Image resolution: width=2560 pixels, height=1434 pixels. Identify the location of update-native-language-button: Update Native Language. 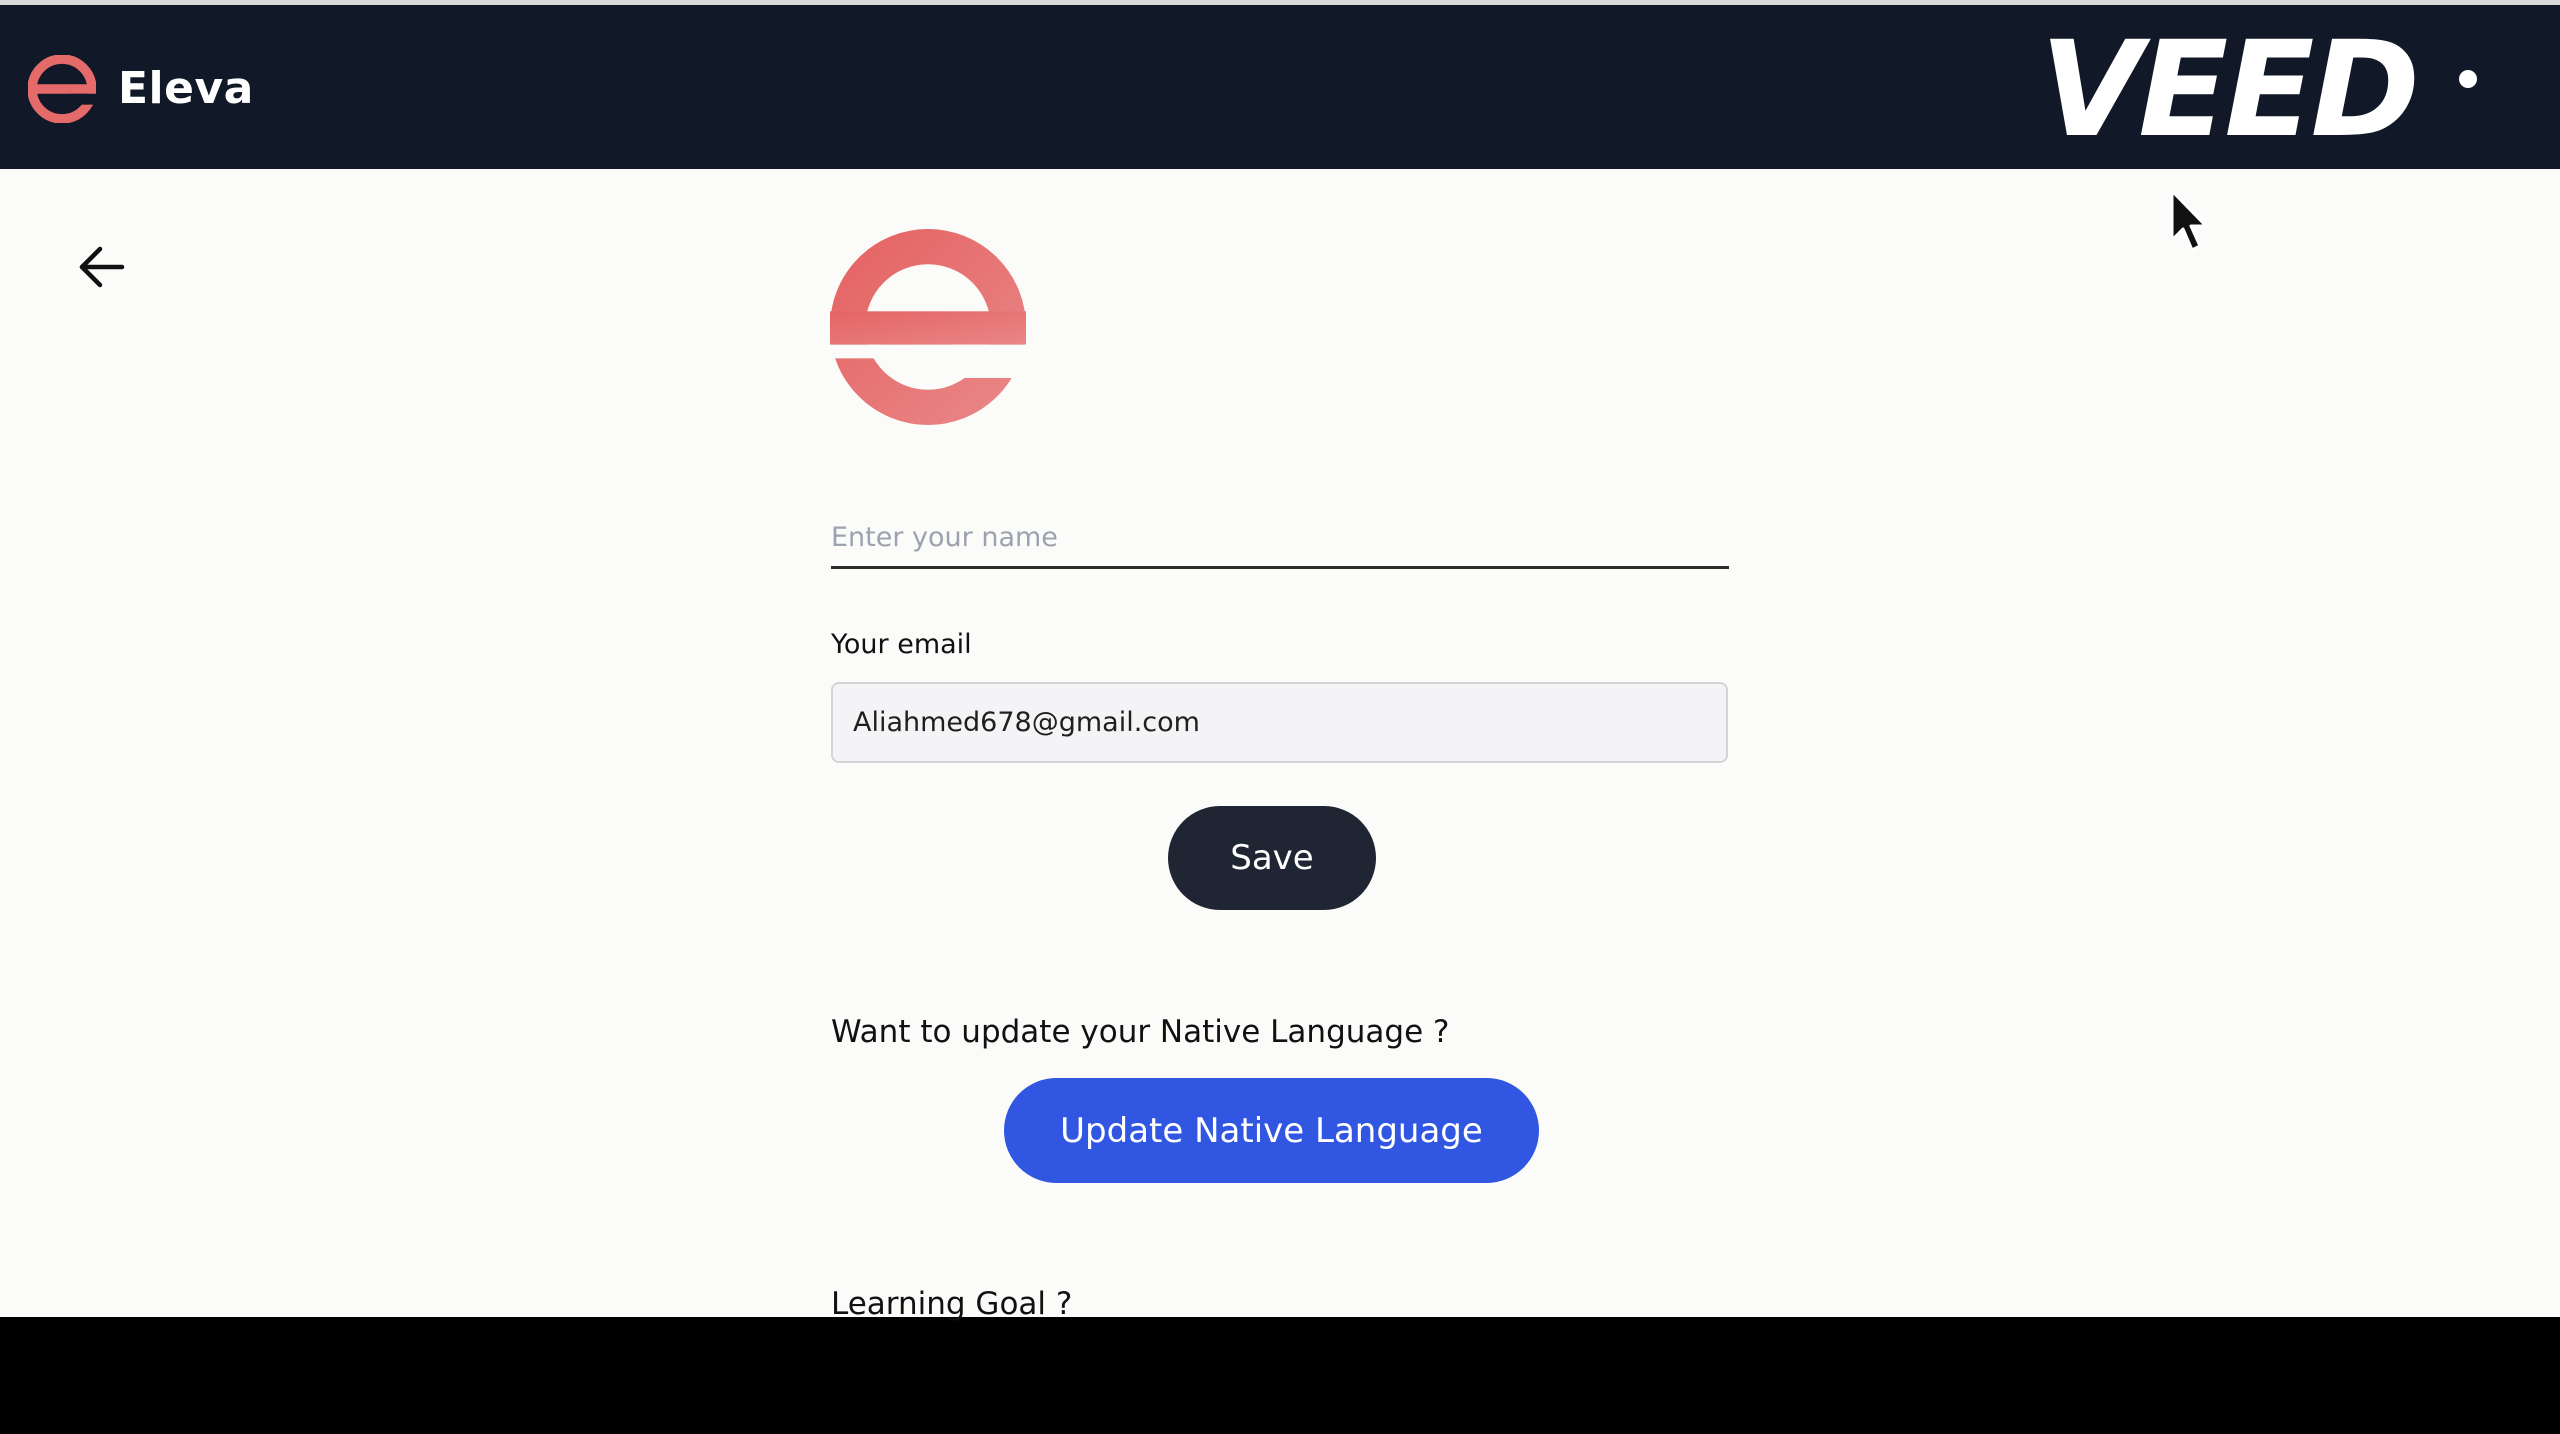
(1271, 1130).